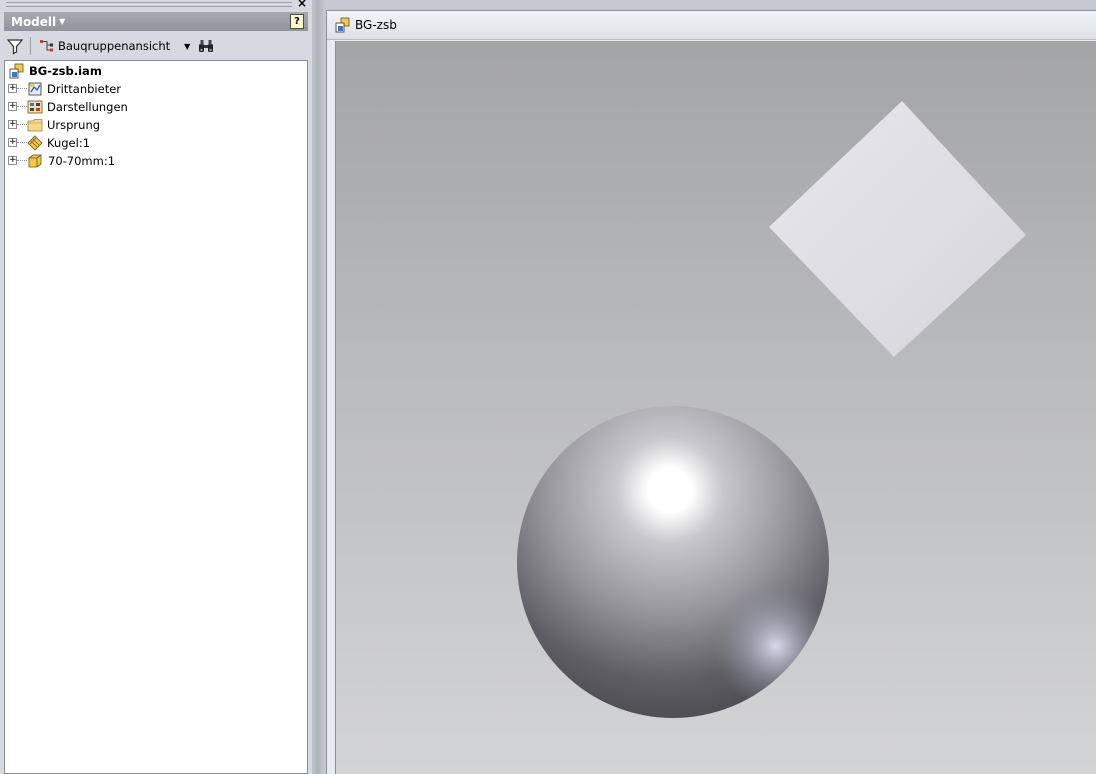 The image size is (1096, 774). Describe the element at coordinates (30, 22) in the screenshot. I see `panel-title: Modell` at that location.